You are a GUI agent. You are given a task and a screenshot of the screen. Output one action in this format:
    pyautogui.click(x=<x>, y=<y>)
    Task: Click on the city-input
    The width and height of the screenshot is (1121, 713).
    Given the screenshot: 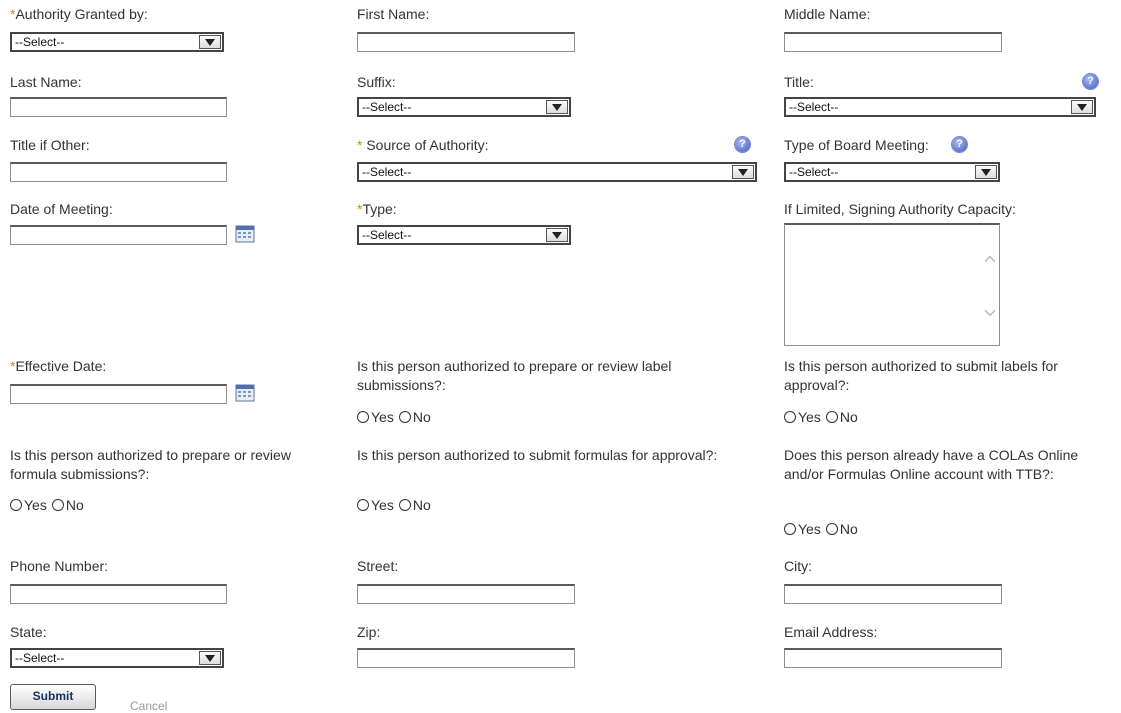 What is the action you would take?
    pyautogui.click(x=893, y=594)
    